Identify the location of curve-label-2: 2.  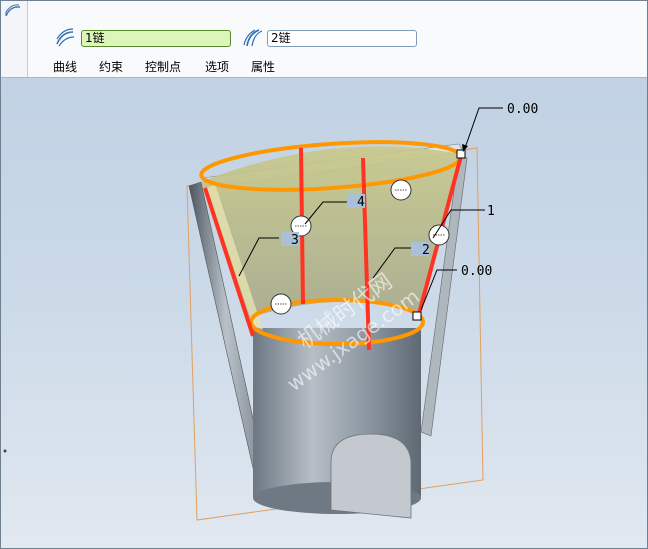
(426, 250).